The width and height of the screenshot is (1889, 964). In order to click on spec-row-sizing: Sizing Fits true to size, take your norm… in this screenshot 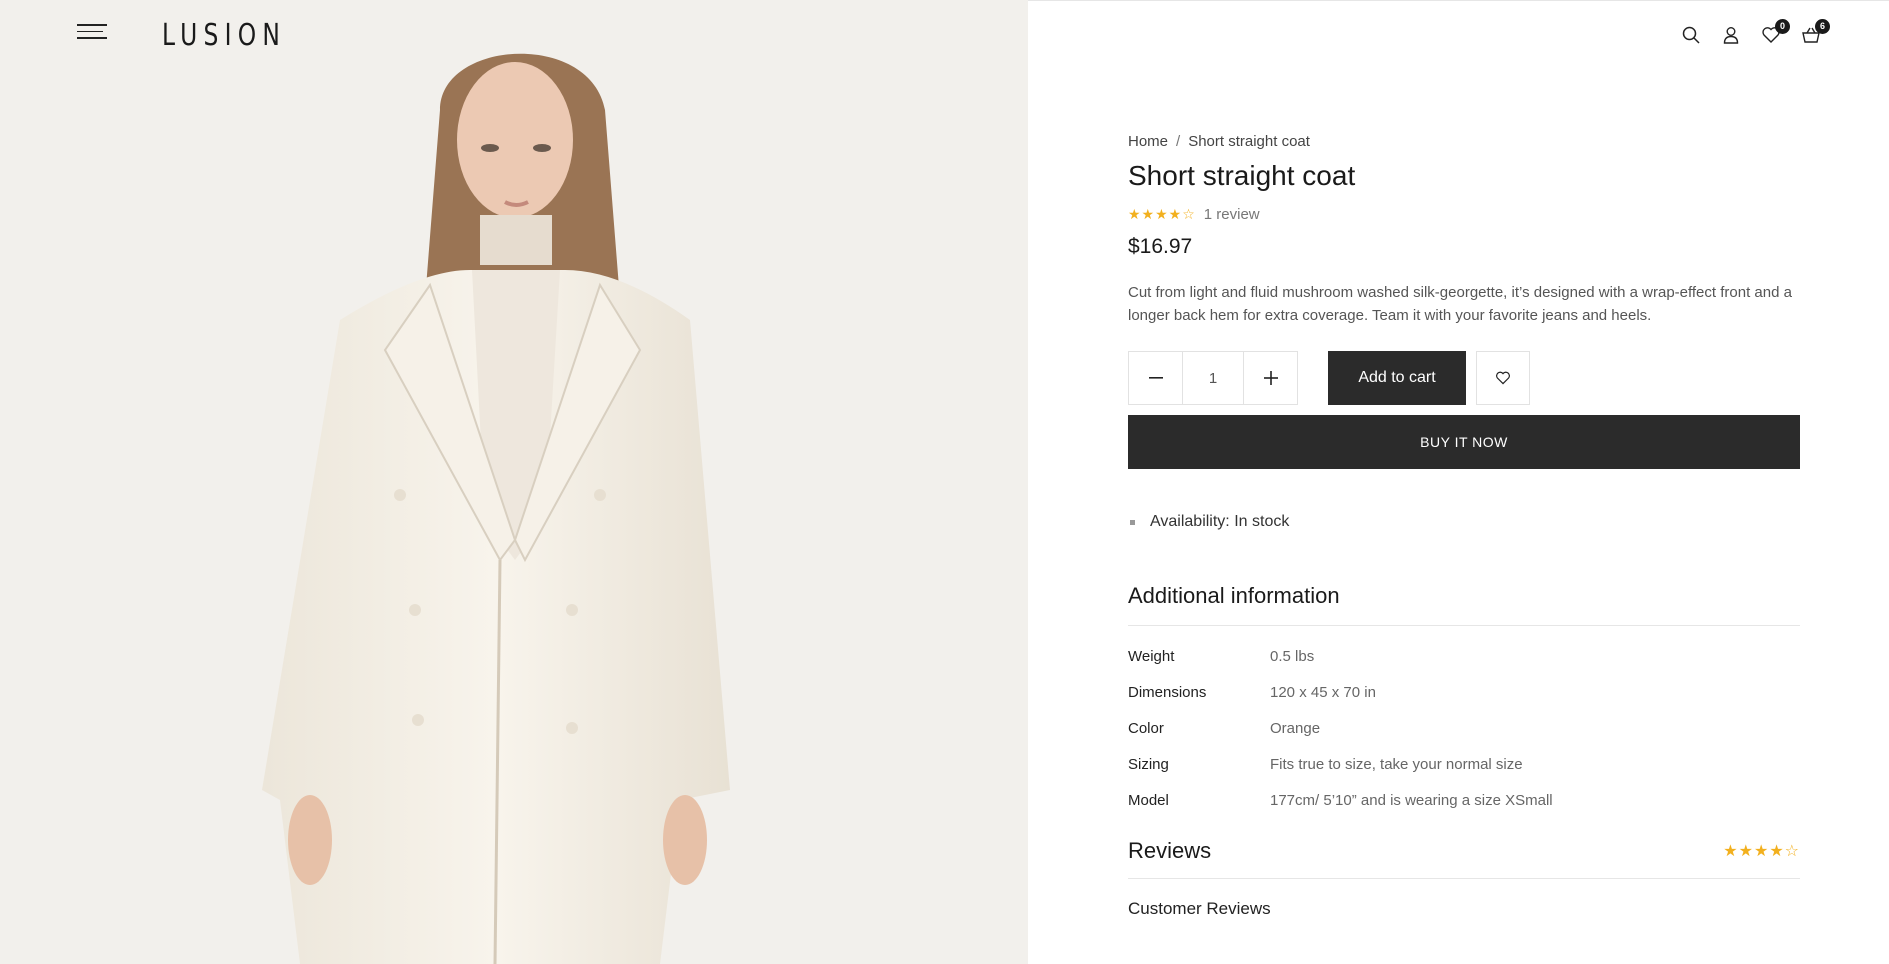, I will do `click(1464, 764)`.